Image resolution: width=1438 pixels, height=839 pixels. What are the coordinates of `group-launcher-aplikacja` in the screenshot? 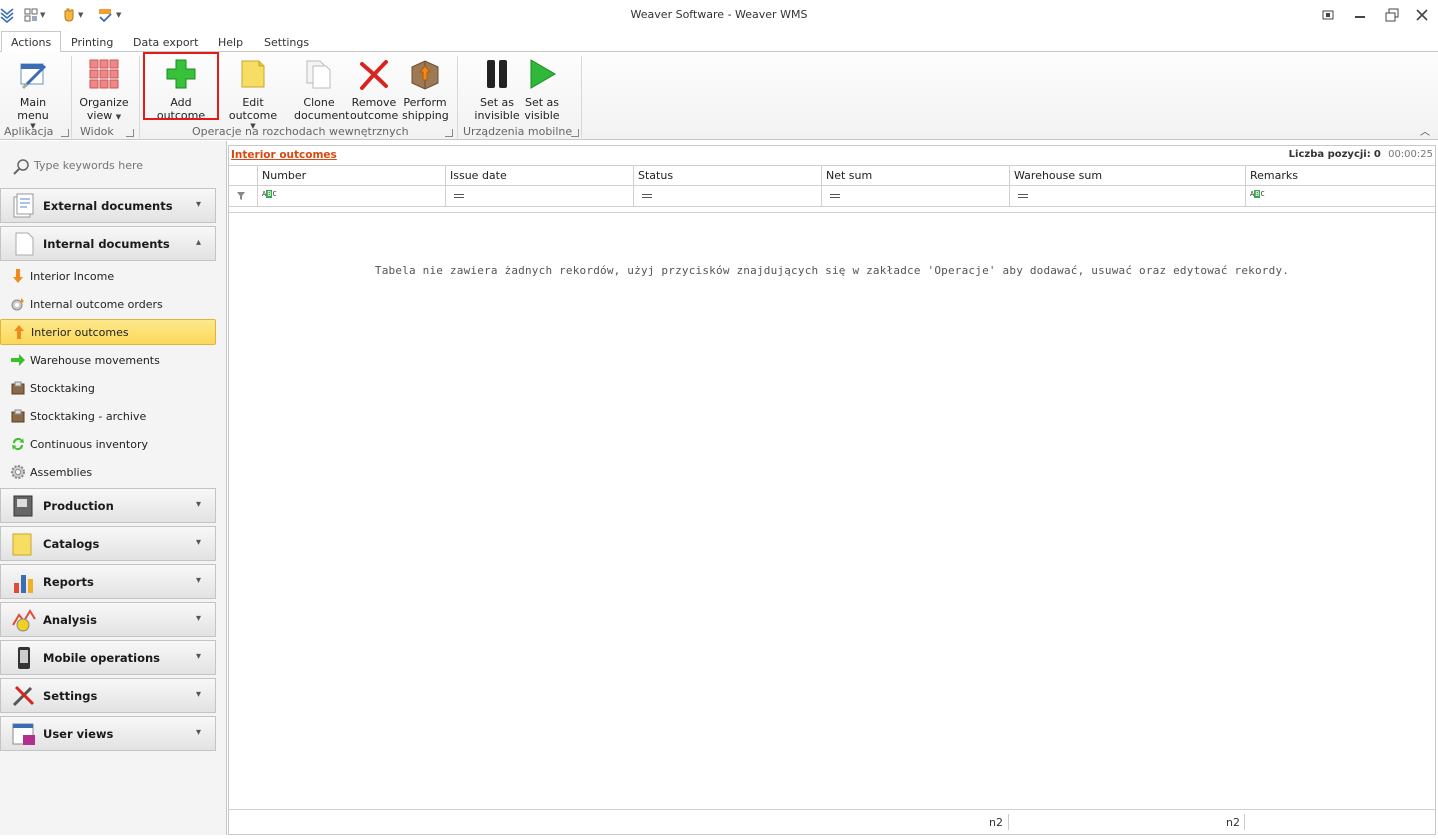 It's located at (65, 133).